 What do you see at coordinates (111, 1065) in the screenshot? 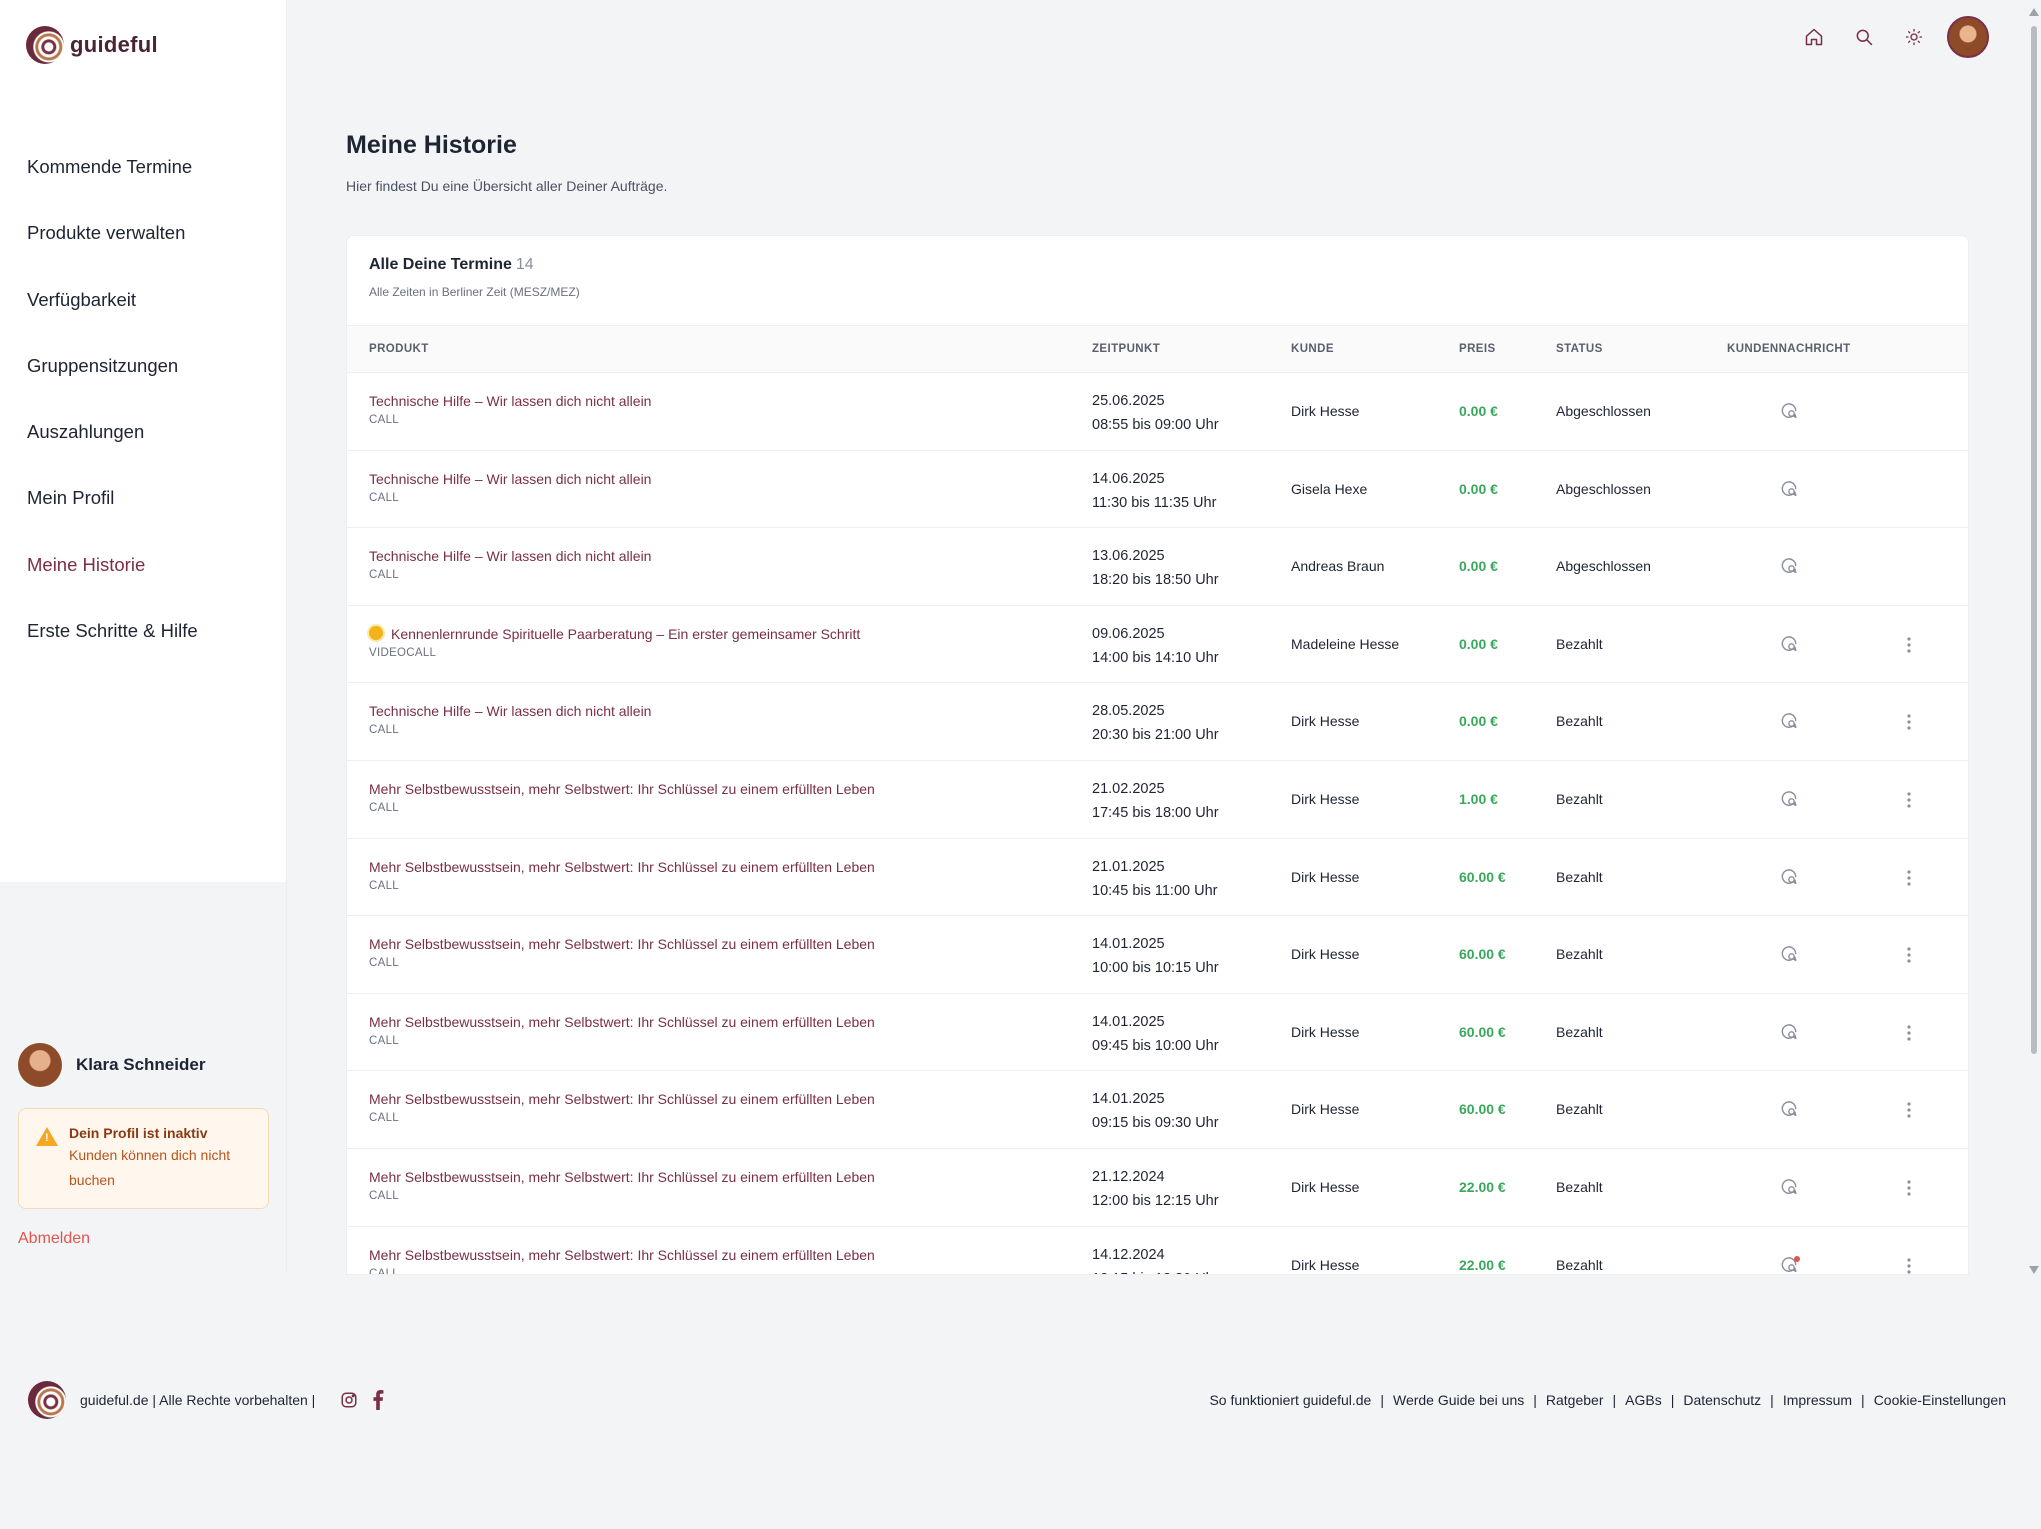
I see `user-block: Klara Schneider` at bounding box center [111, 1065].